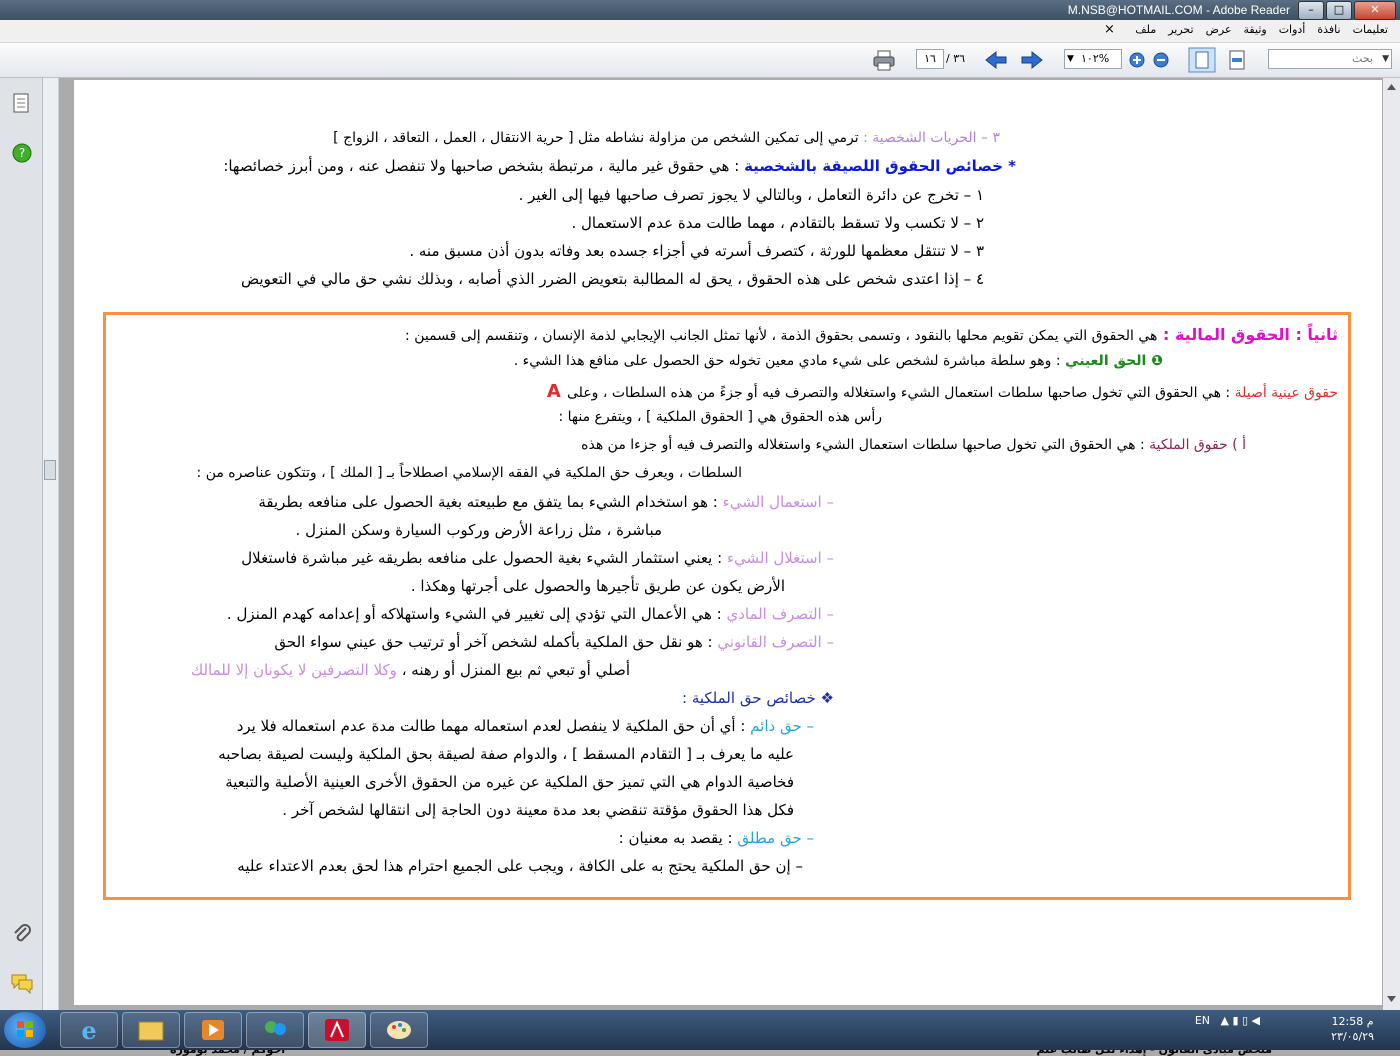  What do you see at coordinates (22, 983) in the screenshot?
I see `comments-icon` at bounding box center [22, 983].